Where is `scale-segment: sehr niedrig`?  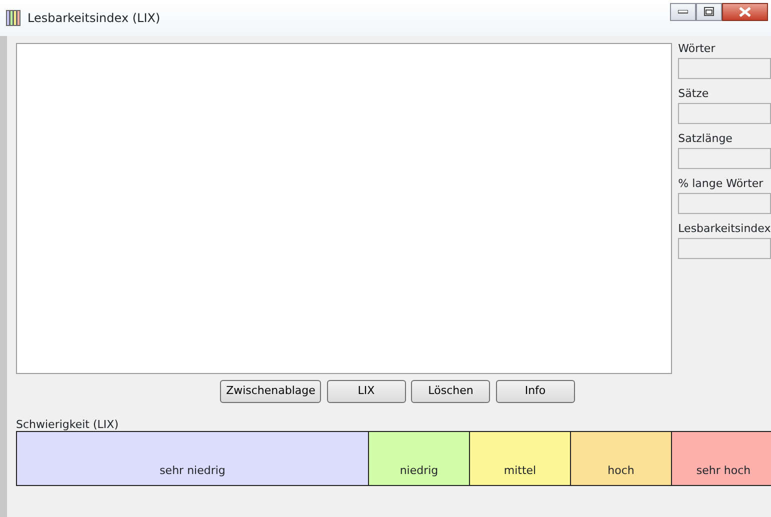 scale-segment: sehr niedrig is located at coordinates (193, 458).